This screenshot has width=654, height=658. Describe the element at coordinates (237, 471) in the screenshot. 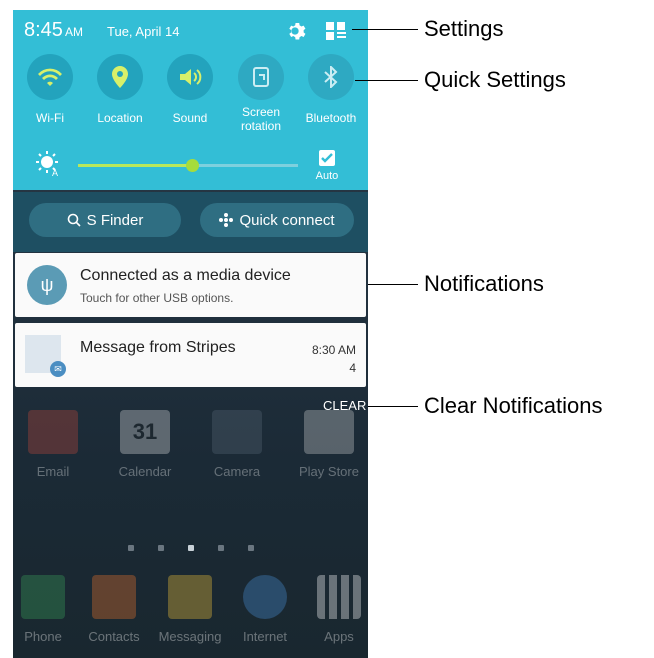

I see `app-label: Camera` at that location.